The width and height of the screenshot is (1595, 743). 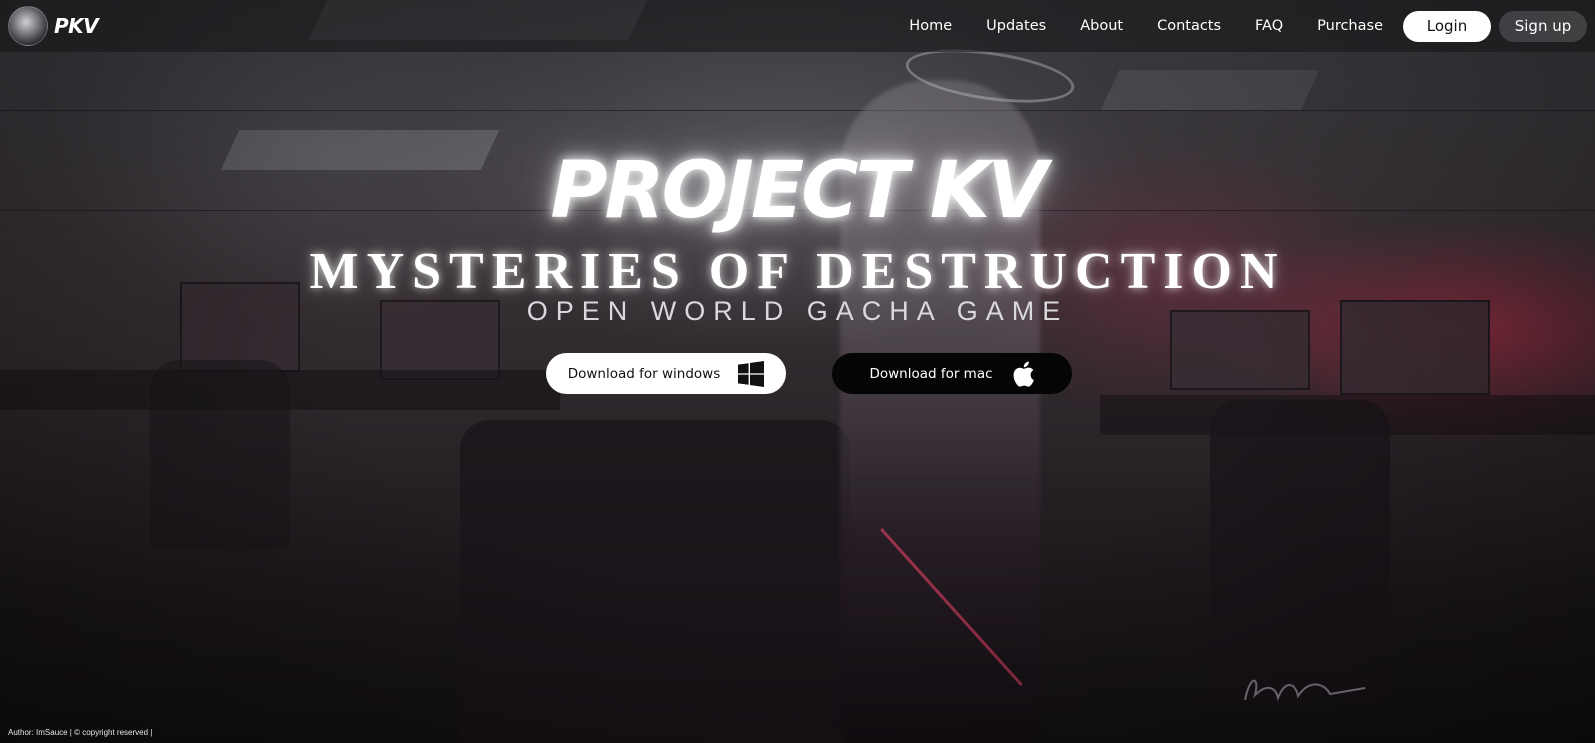 What do you see at coordinates (1189, 26) in the screenshot?
I see `nav-contacts-link: Contacts` at bounding box center [1189, 26].